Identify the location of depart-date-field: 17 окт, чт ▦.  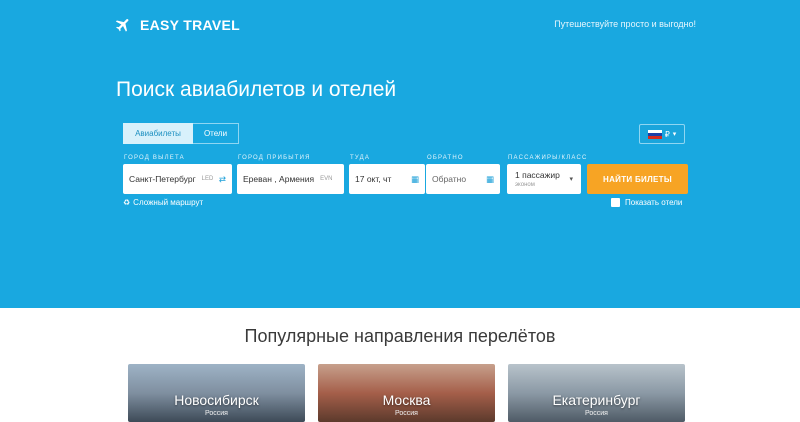
(387, 179).